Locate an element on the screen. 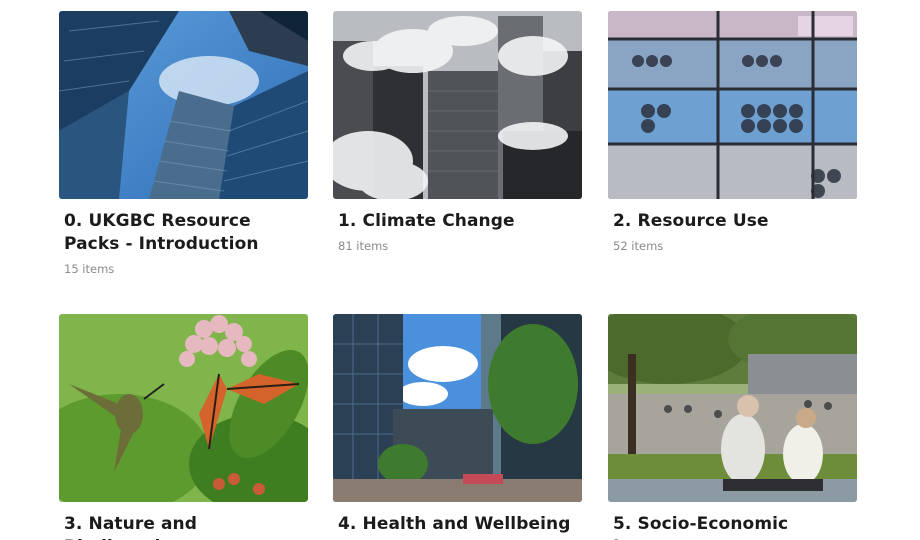 The height and width of the screenshot is (540, 920). collection-title: 0. UKGBC Resource Packs - Introduction is located at coordinates (186, 233).